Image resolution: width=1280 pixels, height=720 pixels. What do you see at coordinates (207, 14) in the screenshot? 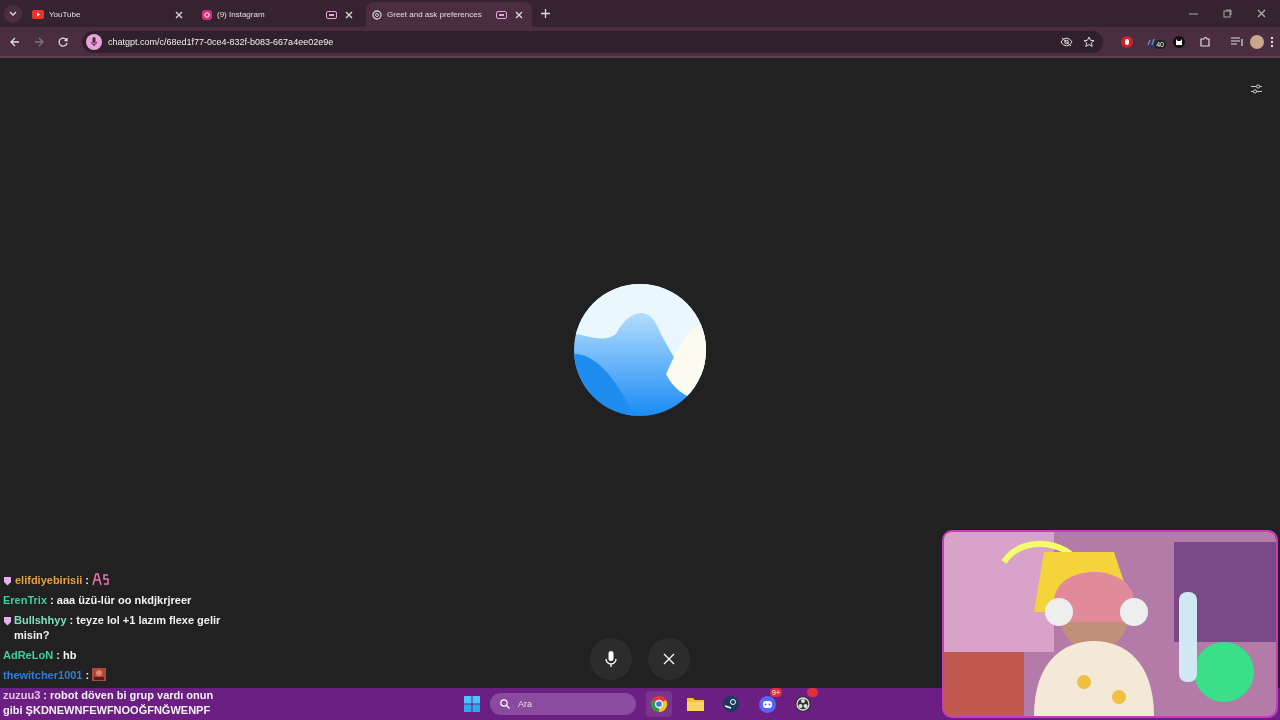
I see `camera-icon` at bounding box center [207, 14].